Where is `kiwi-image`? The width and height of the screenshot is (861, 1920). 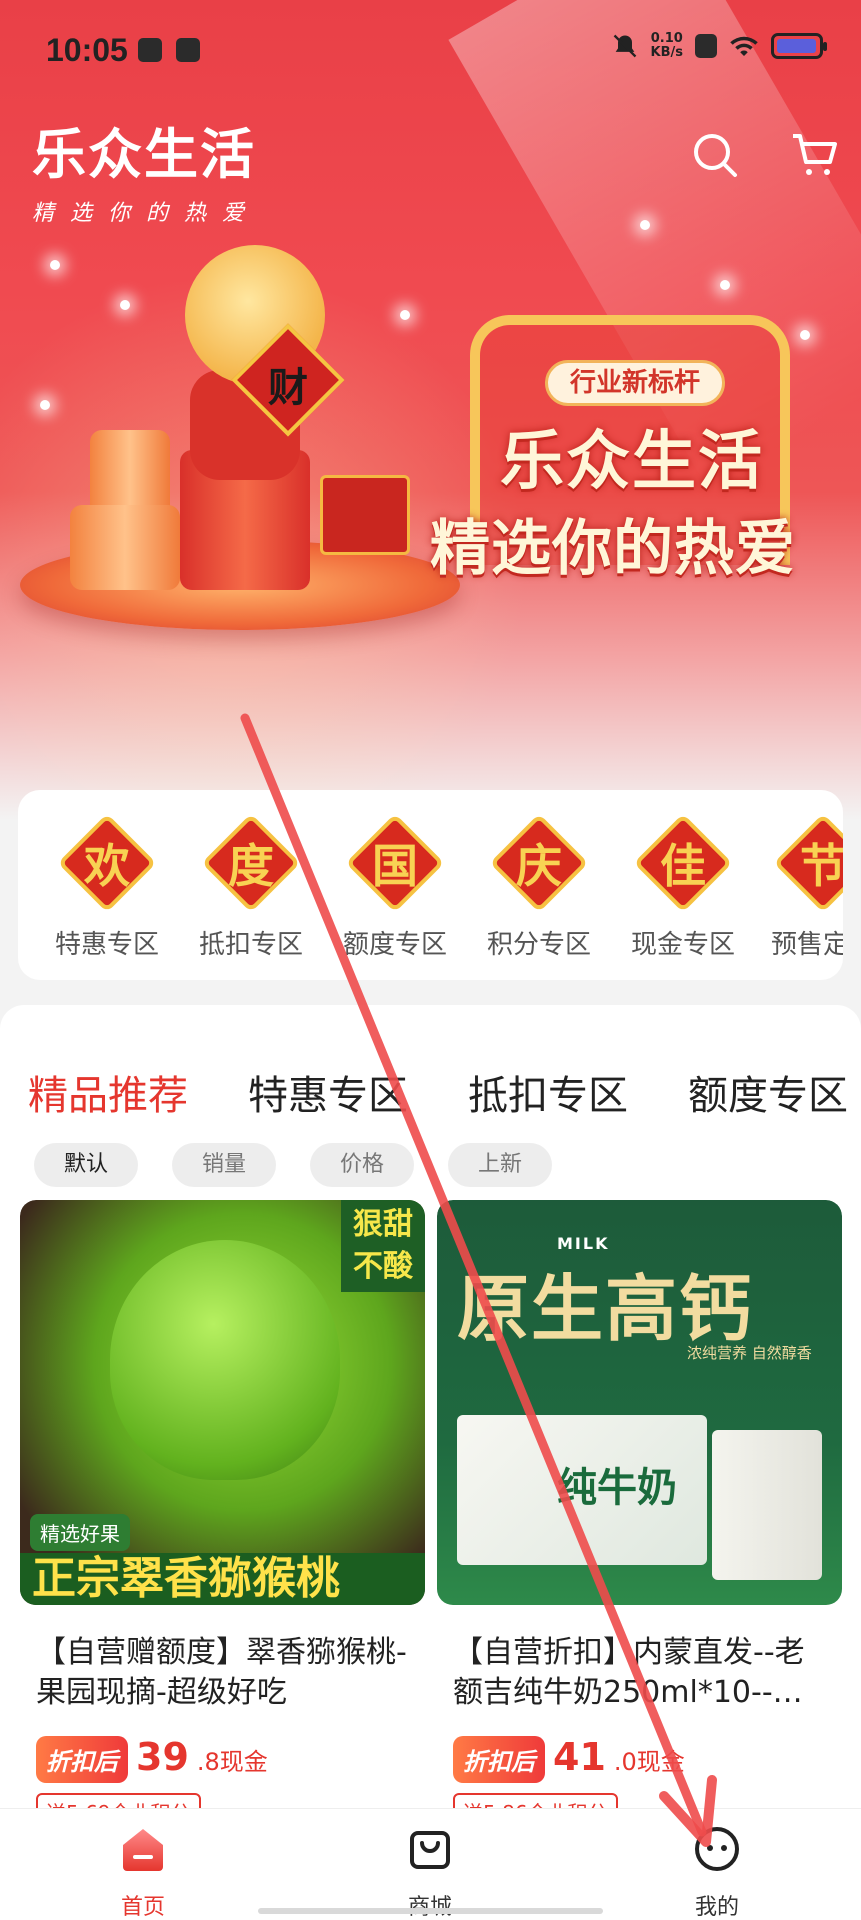 kiwi-image is located at coordinates (225, 1360).